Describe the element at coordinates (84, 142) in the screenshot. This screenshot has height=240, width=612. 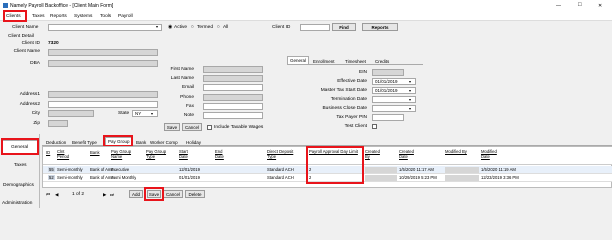
I see `tab-benefit-type: Benefit Type` at that location.